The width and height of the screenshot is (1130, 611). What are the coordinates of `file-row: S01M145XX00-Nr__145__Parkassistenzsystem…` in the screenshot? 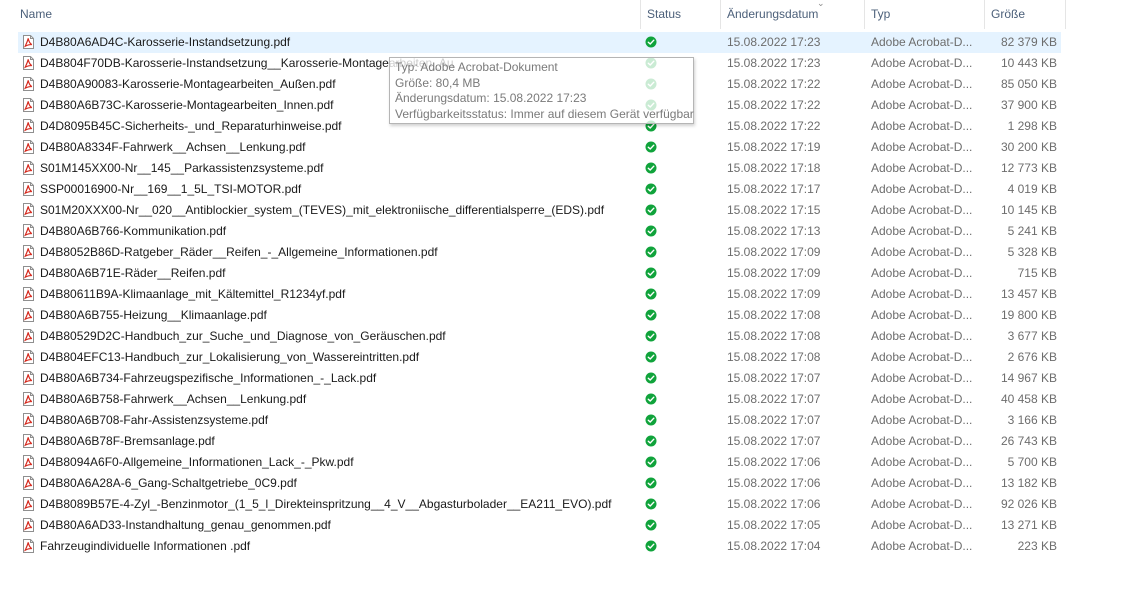 It's located at (539, 168).